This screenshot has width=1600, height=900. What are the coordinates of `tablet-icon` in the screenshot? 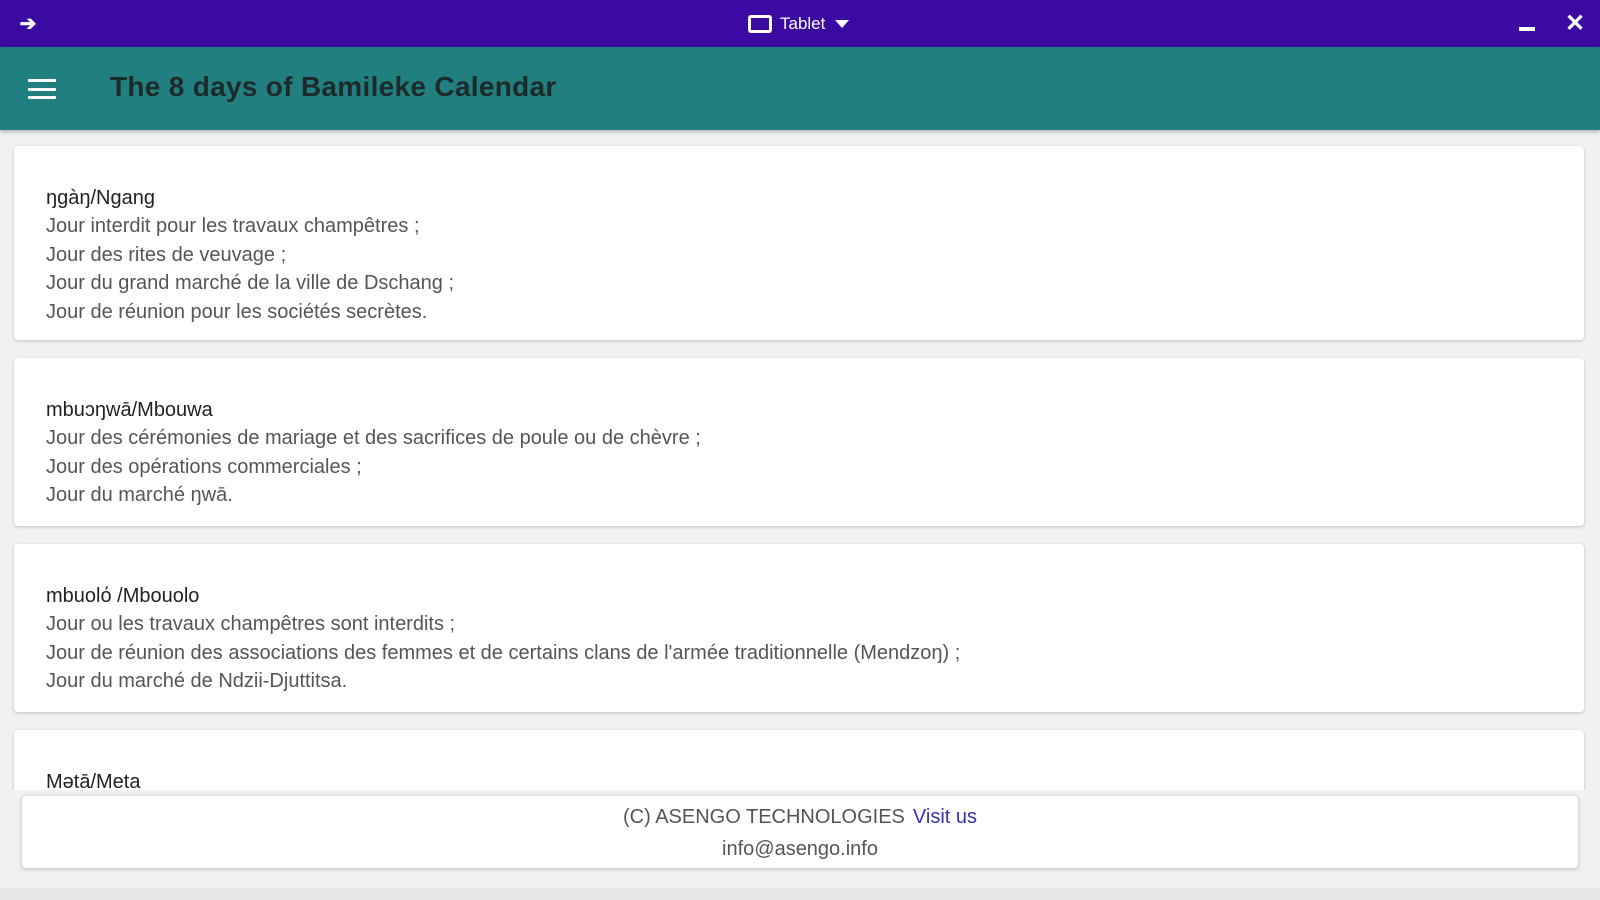 It's located at (760, 24).